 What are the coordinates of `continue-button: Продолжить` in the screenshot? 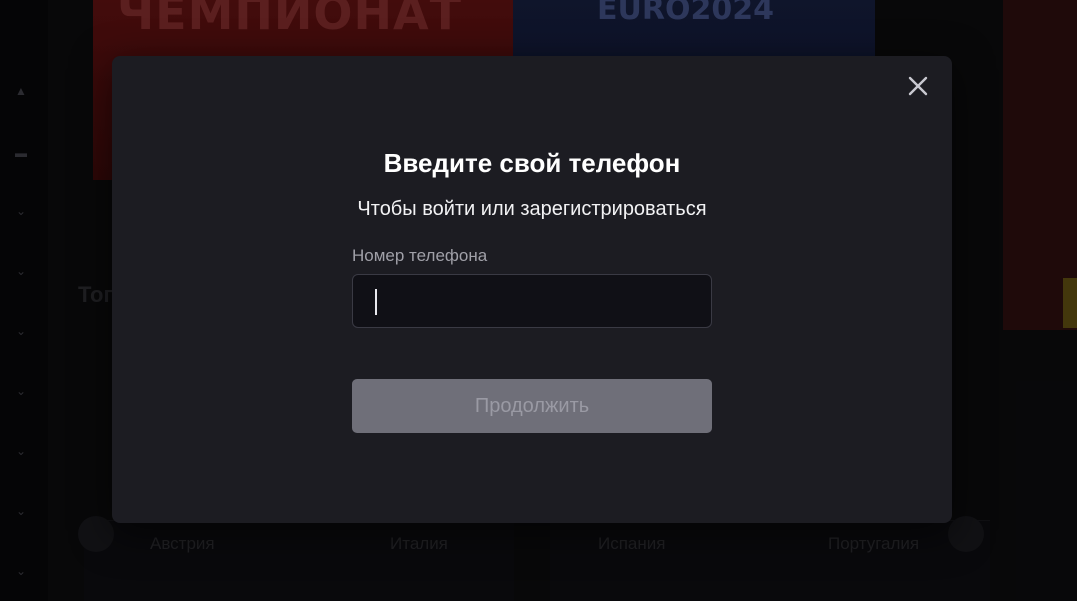 It's located at (532, 406).